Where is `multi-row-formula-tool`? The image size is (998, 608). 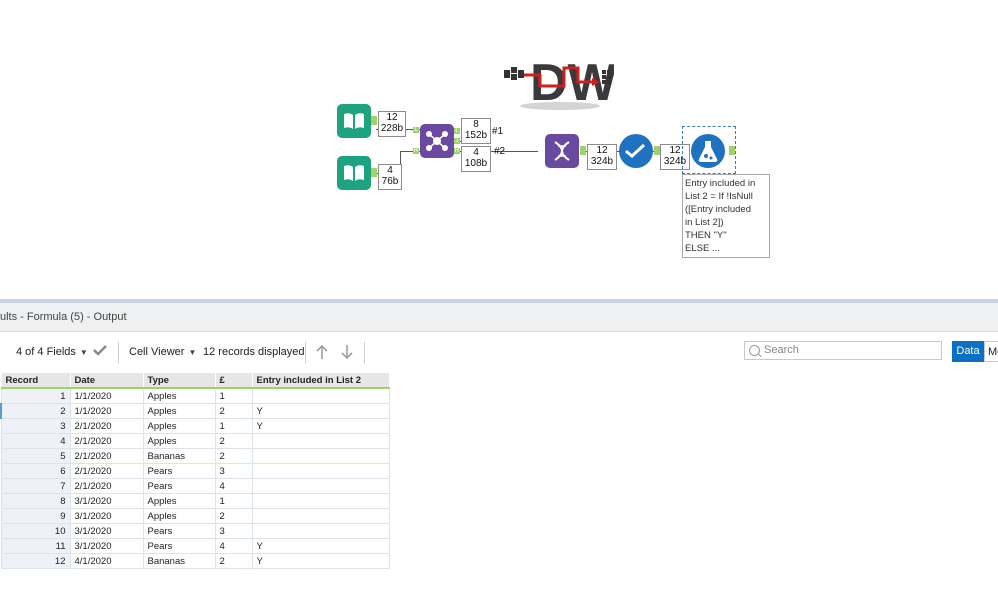
multi-row-formula-tool is located at coordinates (562, 151).